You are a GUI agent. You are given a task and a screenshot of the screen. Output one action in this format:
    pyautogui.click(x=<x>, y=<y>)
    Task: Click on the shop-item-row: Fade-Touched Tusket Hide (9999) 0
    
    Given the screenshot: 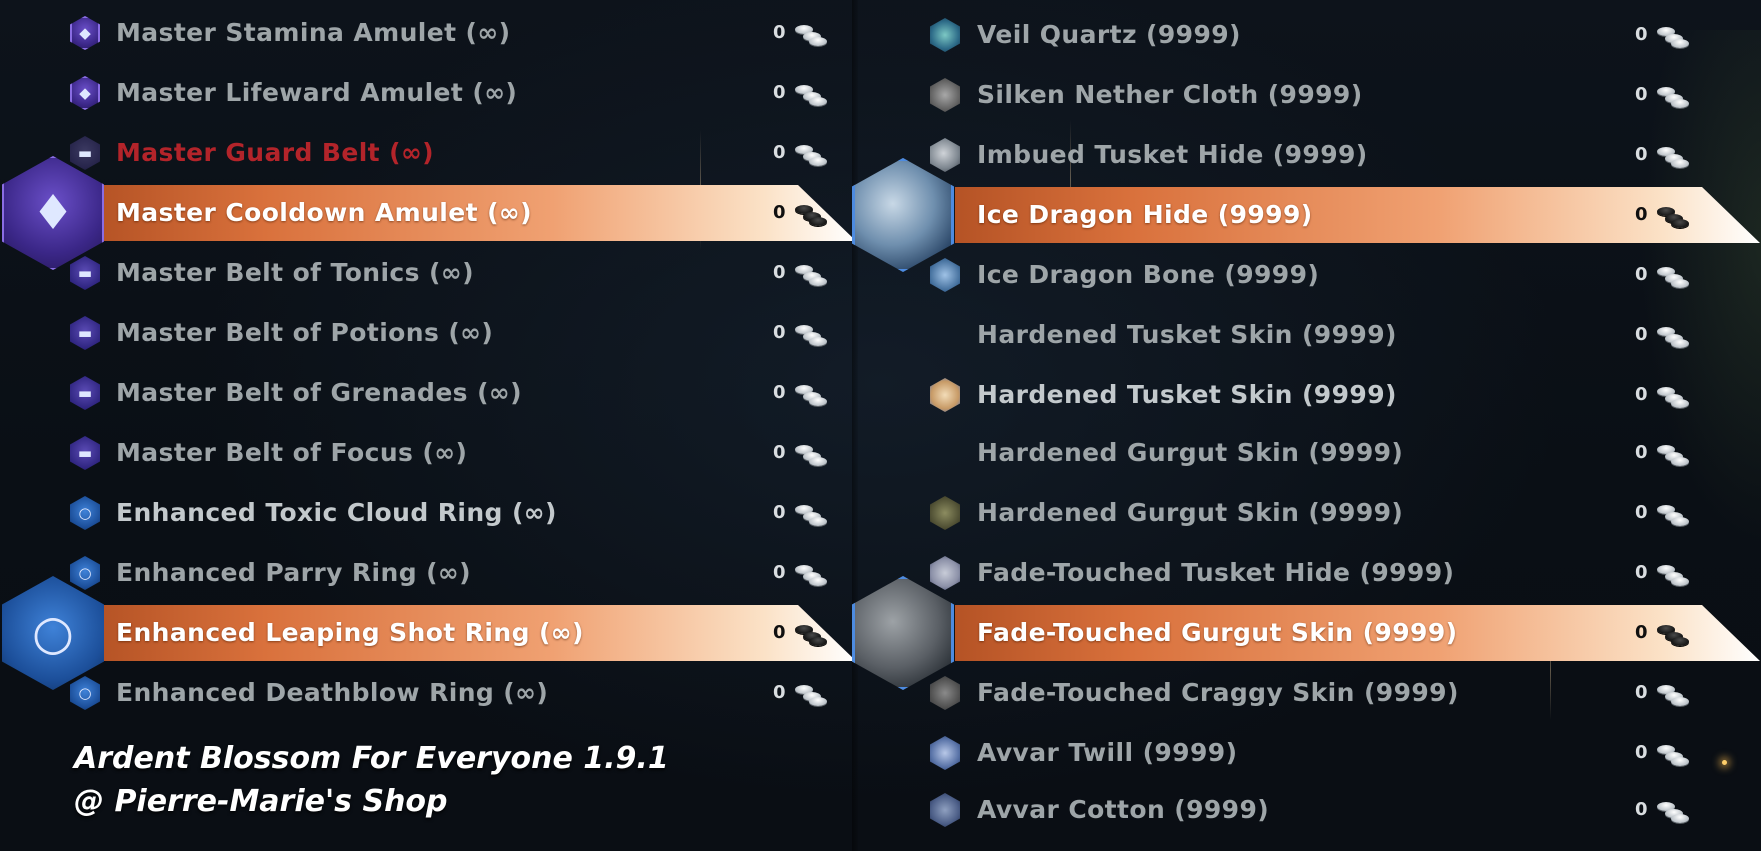 What is the action you would take?
    pyautogui.click(x=1310, y=573)
    